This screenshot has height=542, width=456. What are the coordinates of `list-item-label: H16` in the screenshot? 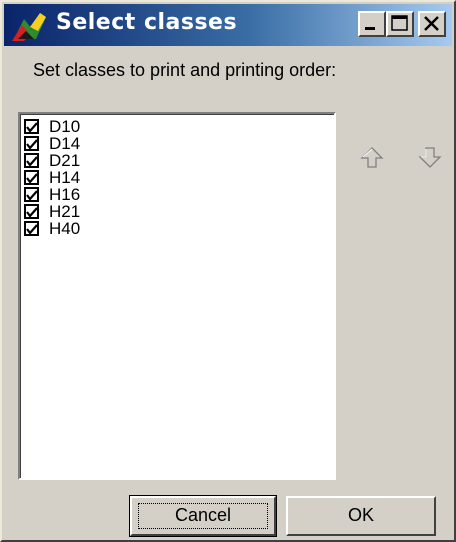 It's located at (65, 194).